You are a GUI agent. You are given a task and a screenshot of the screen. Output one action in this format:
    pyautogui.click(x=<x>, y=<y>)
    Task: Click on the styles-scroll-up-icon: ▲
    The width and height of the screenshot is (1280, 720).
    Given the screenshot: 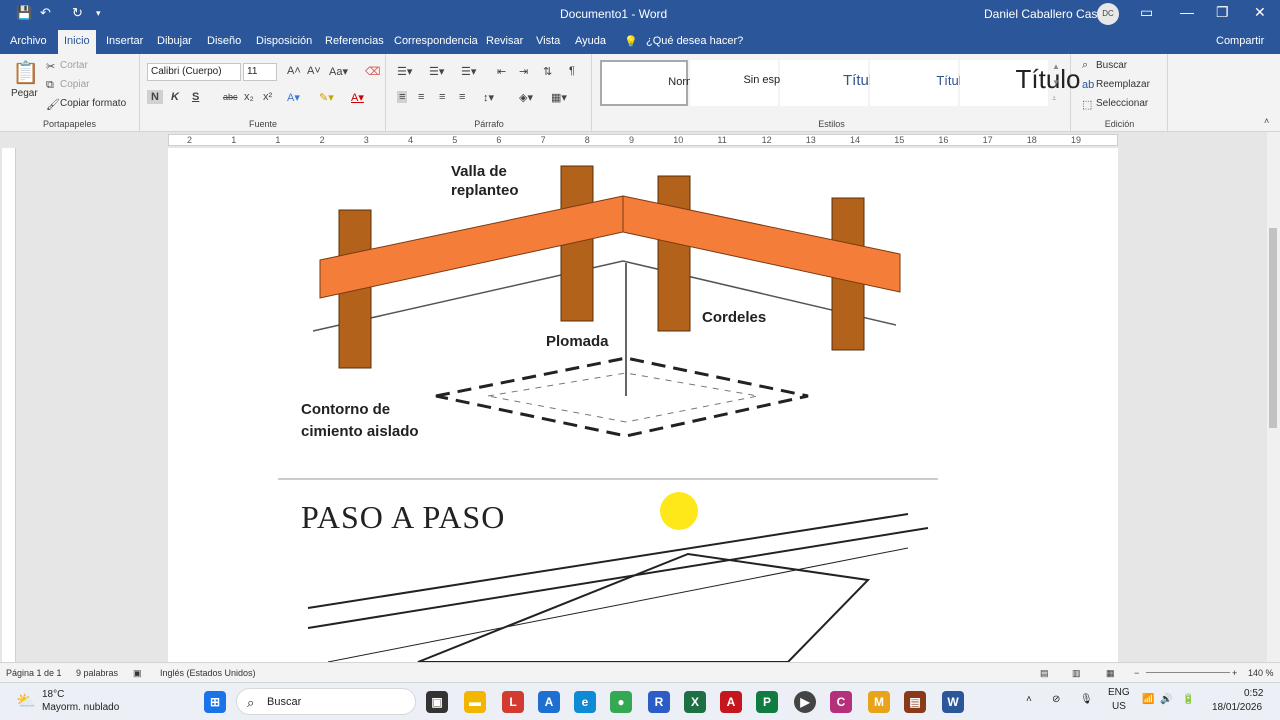 What is the action you would take?
    pyautogui.click(x=1056, y=66)
    